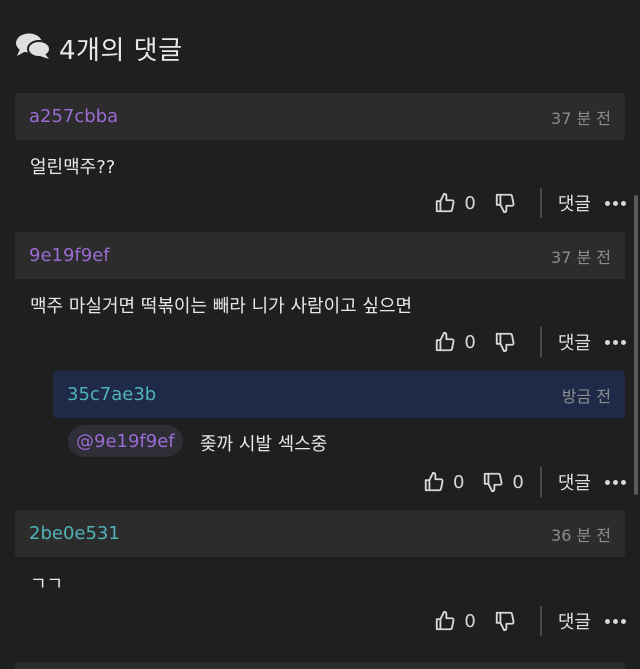 Image resolution: width=640 pixels, height=669 pixels. I want to click on dislike-button: 0, so click(503, 482).